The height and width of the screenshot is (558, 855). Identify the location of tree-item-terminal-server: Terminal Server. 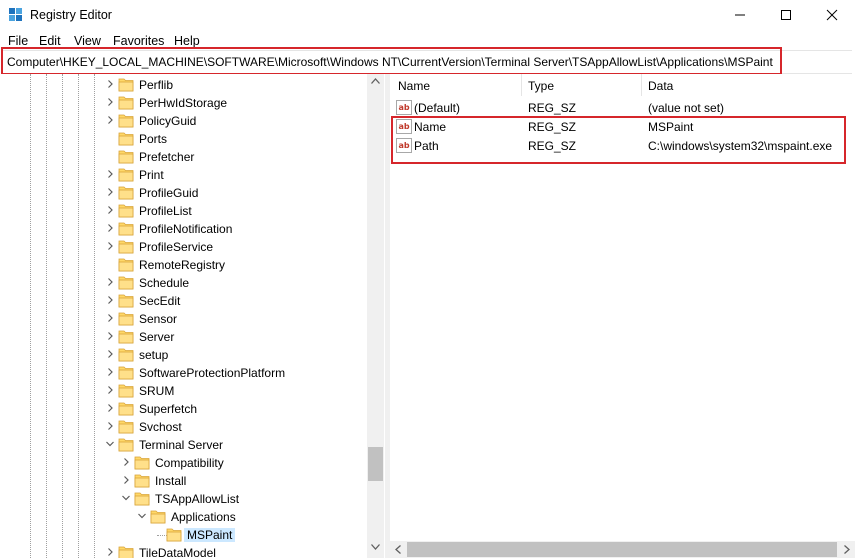
(183, 445).